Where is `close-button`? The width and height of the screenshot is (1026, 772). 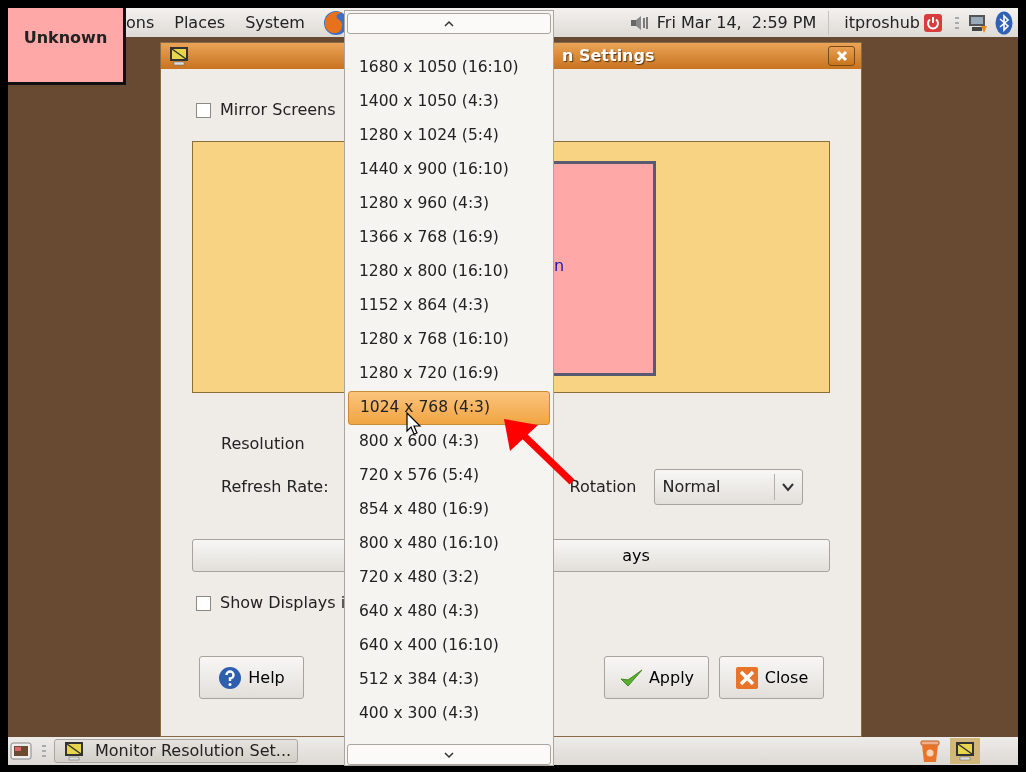 close-button is located at coordinates (841, 56).